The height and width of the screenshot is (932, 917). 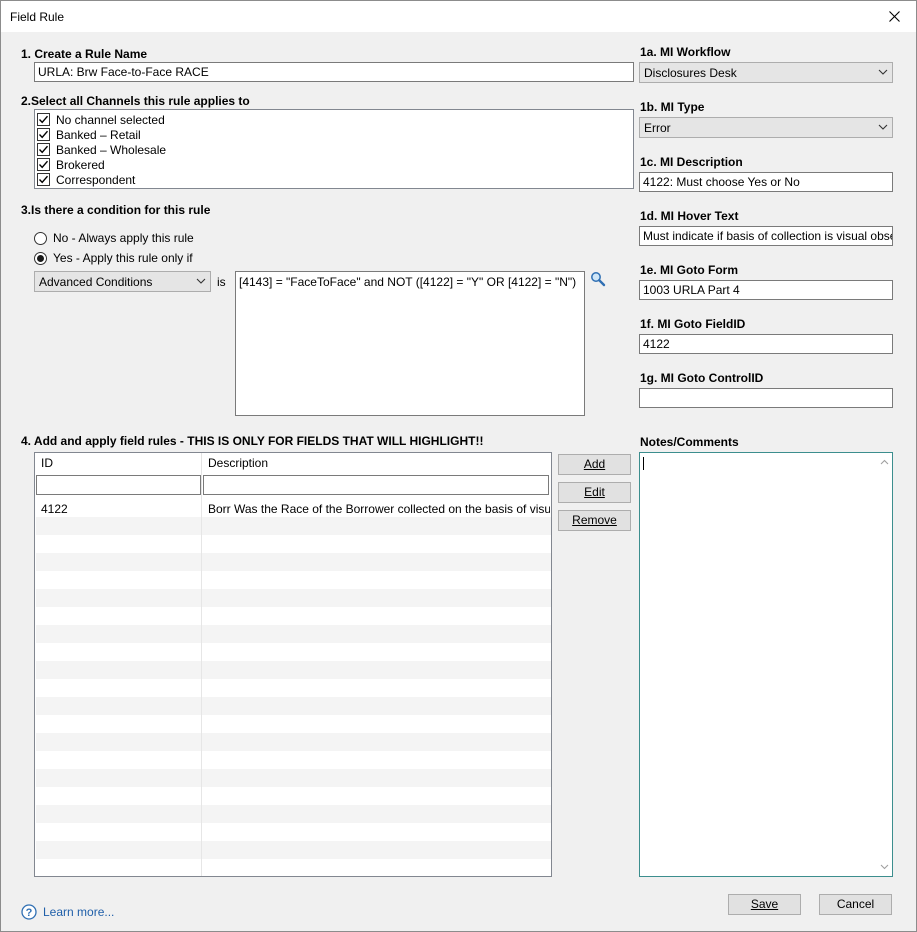 I want to click on filter-id-input, so click(x=118, y=485).